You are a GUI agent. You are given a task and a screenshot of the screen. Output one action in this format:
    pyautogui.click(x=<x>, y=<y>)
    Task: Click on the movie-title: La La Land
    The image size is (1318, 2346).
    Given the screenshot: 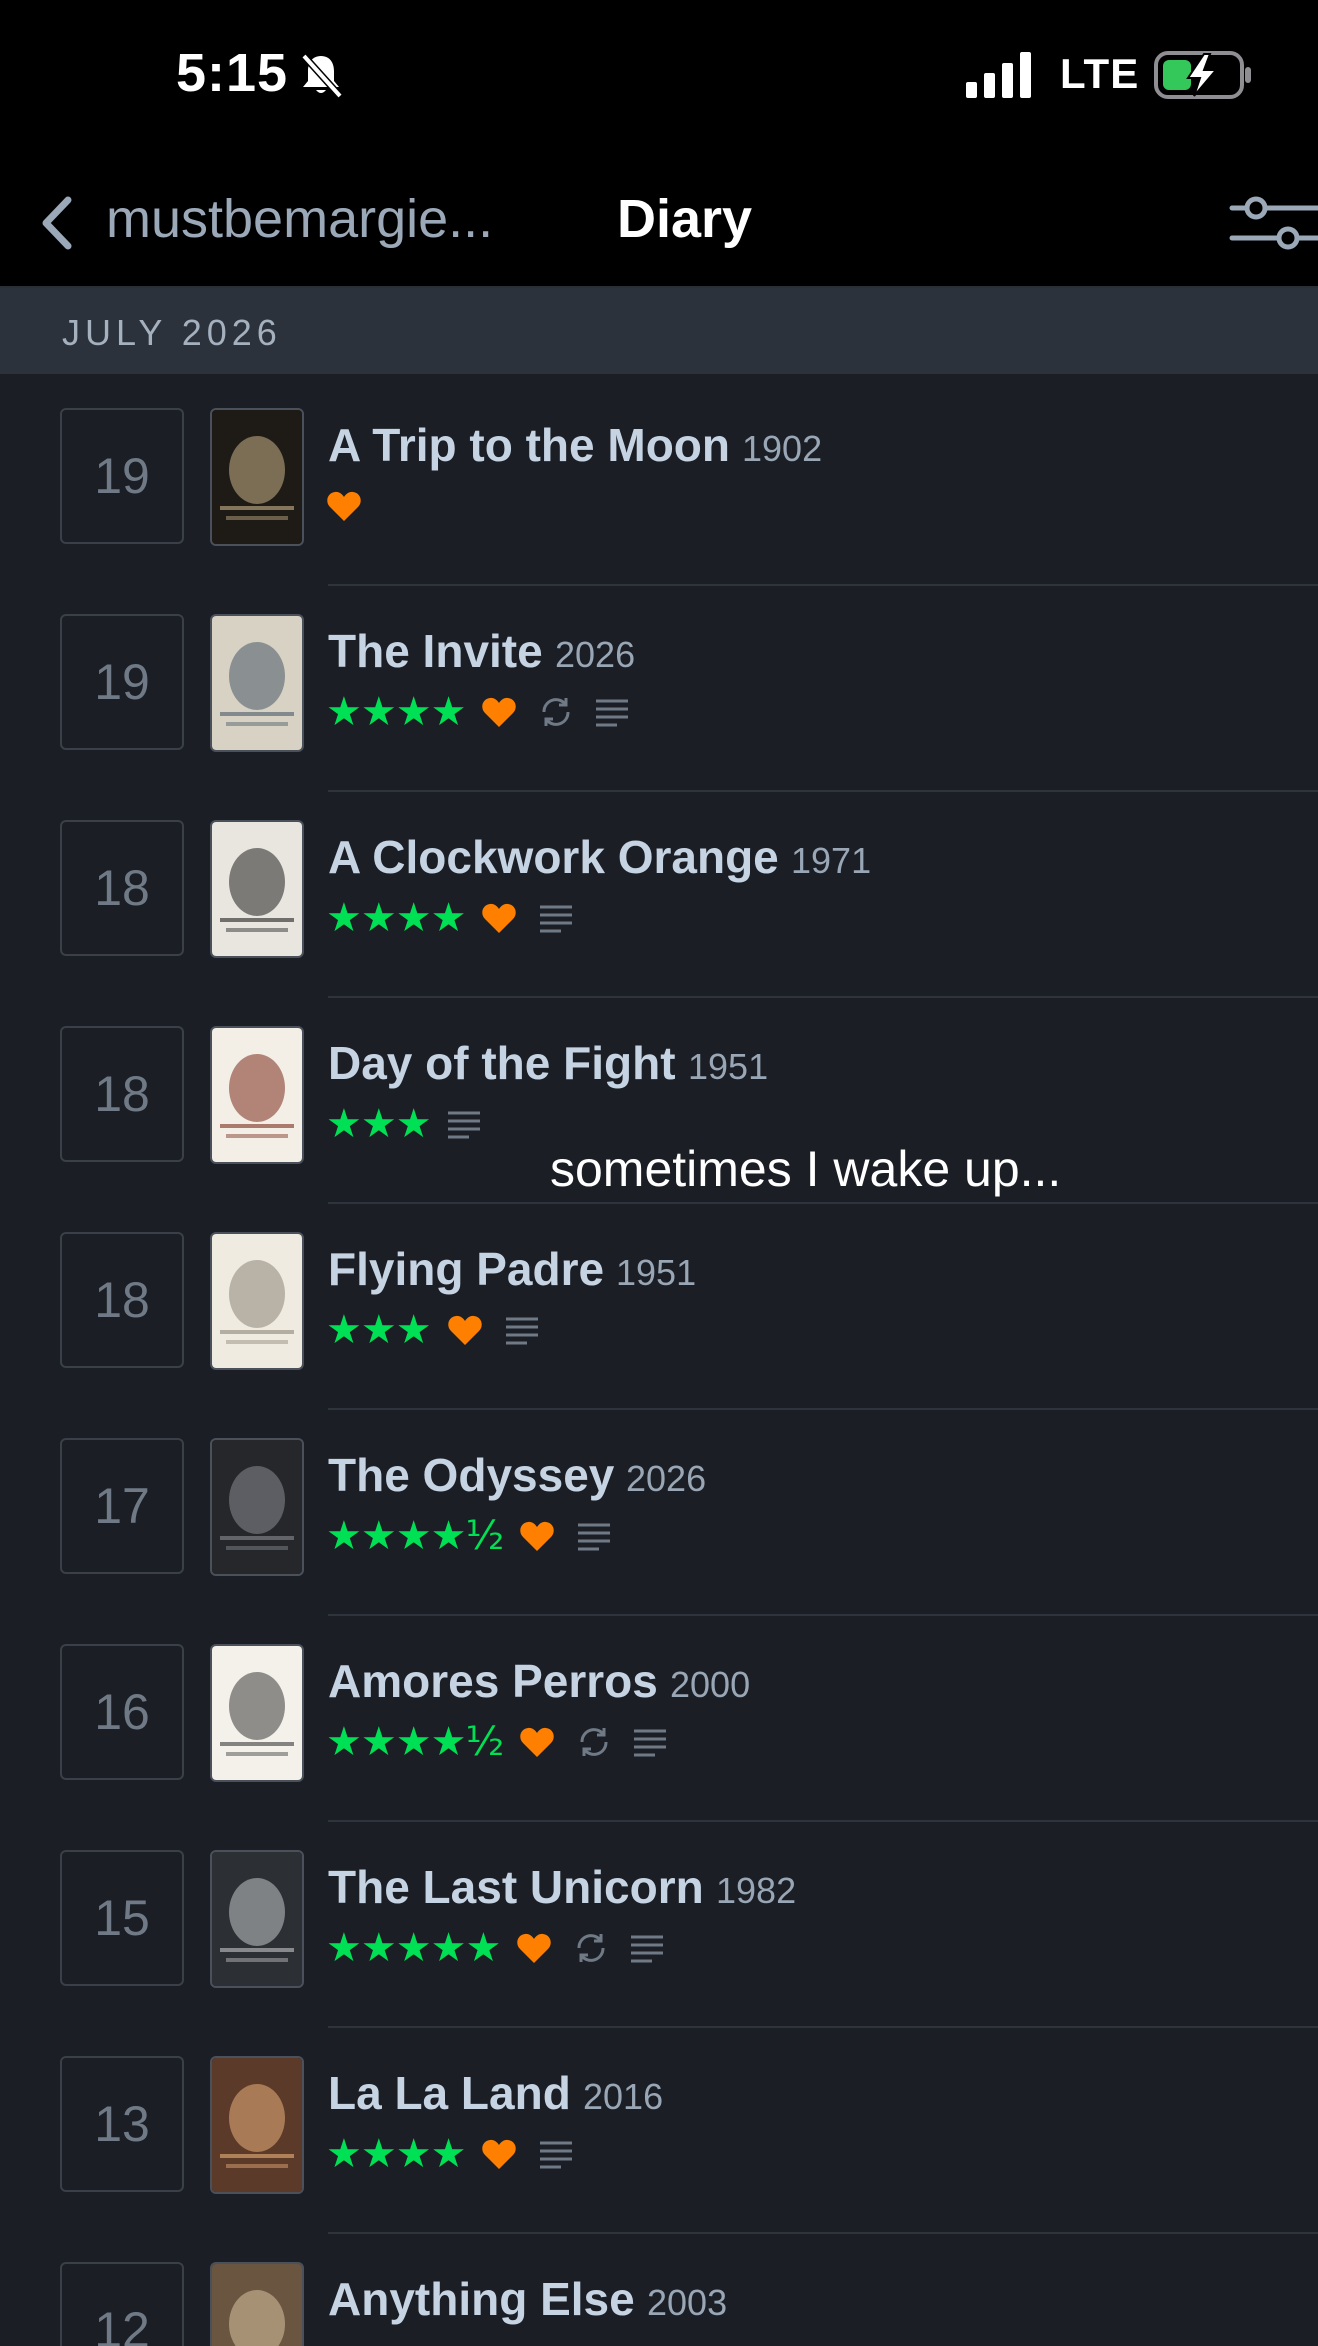 What is the action you would take?
    pyautogui.click(x=449, y=2093)
    